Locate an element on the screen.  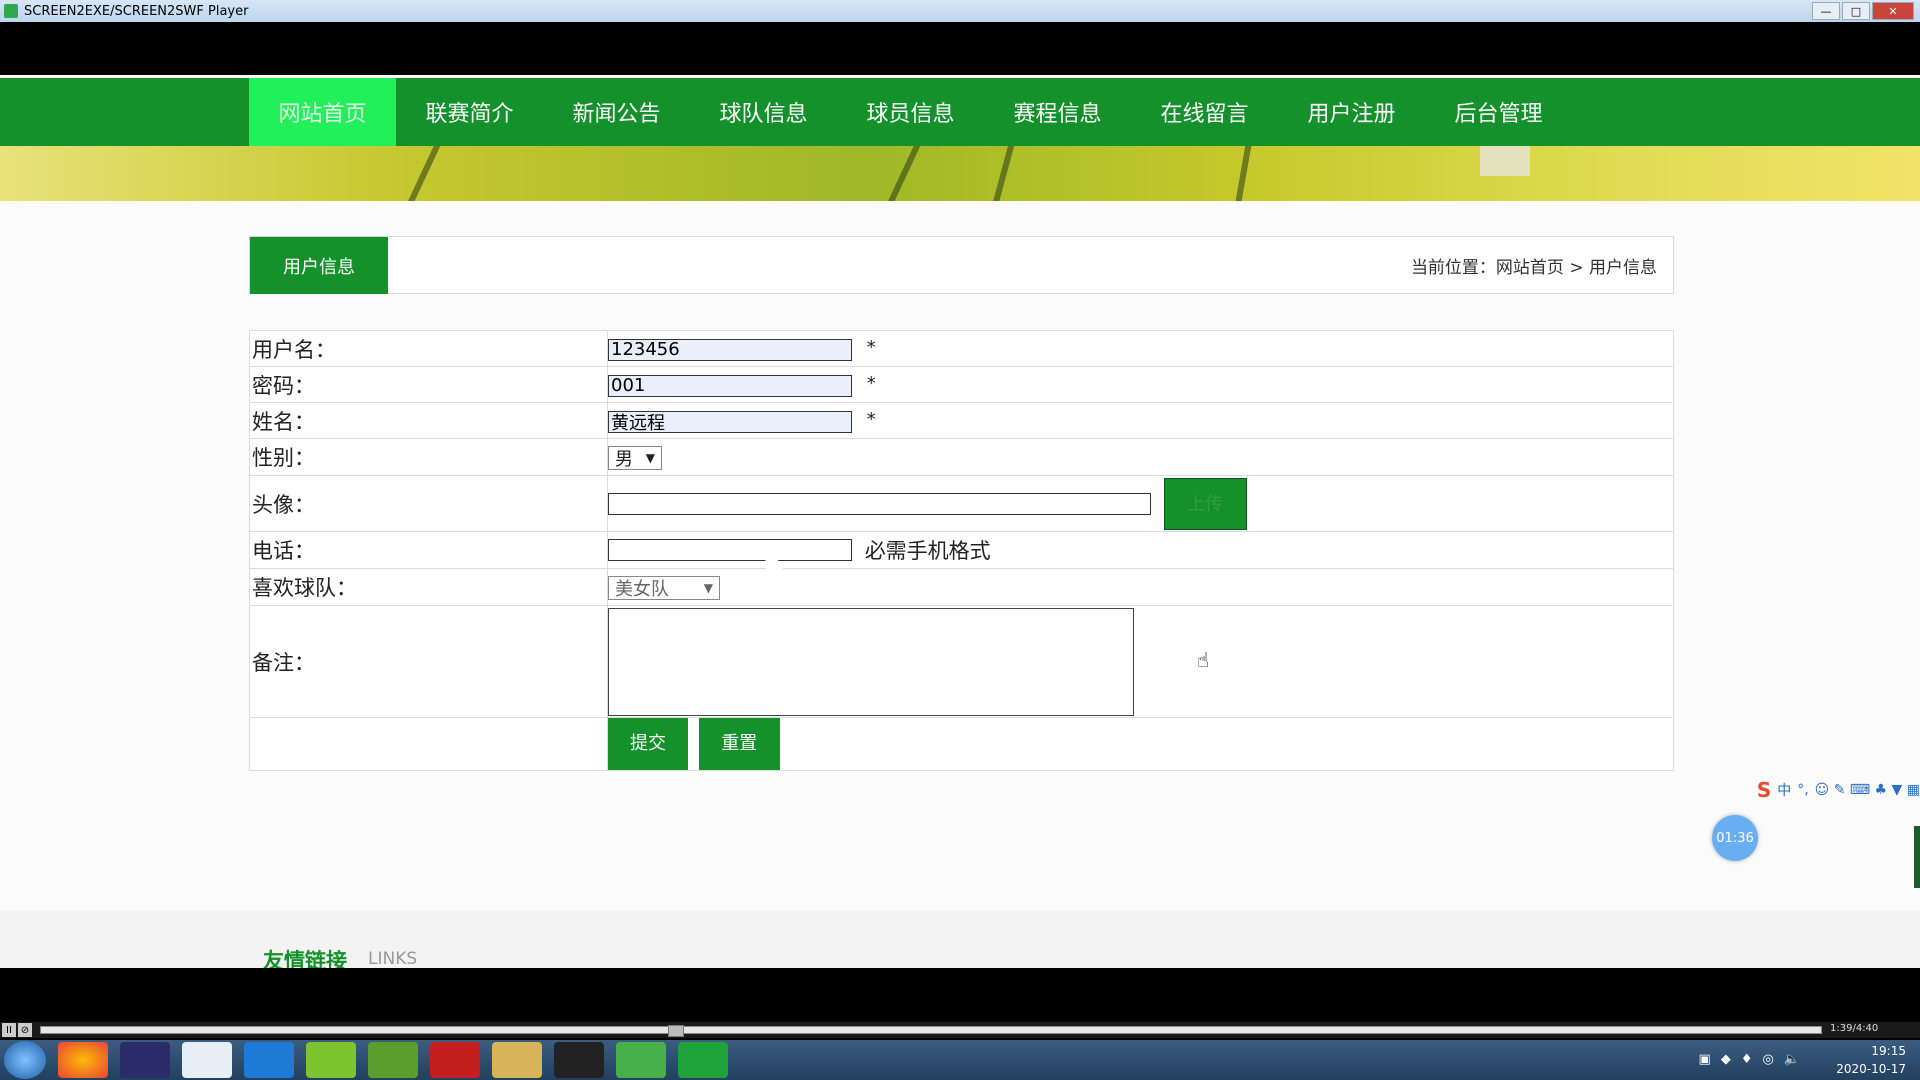
clock-date: 2020-10-17 is located at coordinates (1871, 1069).